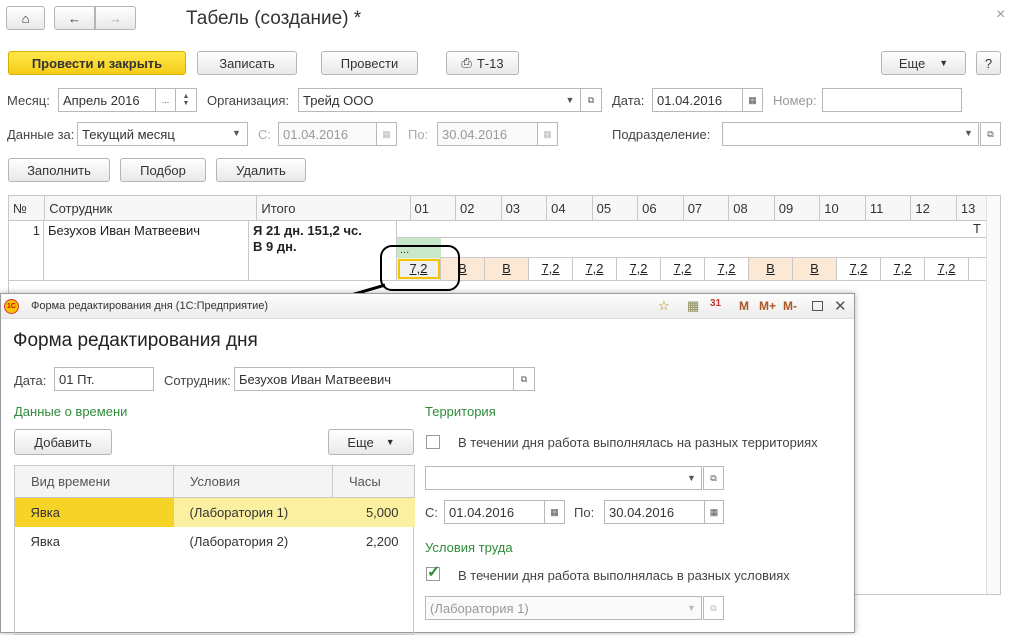 The width and height of the screenshot is (1015, 635). I want to click on maximize-icon, so click(817, 306).